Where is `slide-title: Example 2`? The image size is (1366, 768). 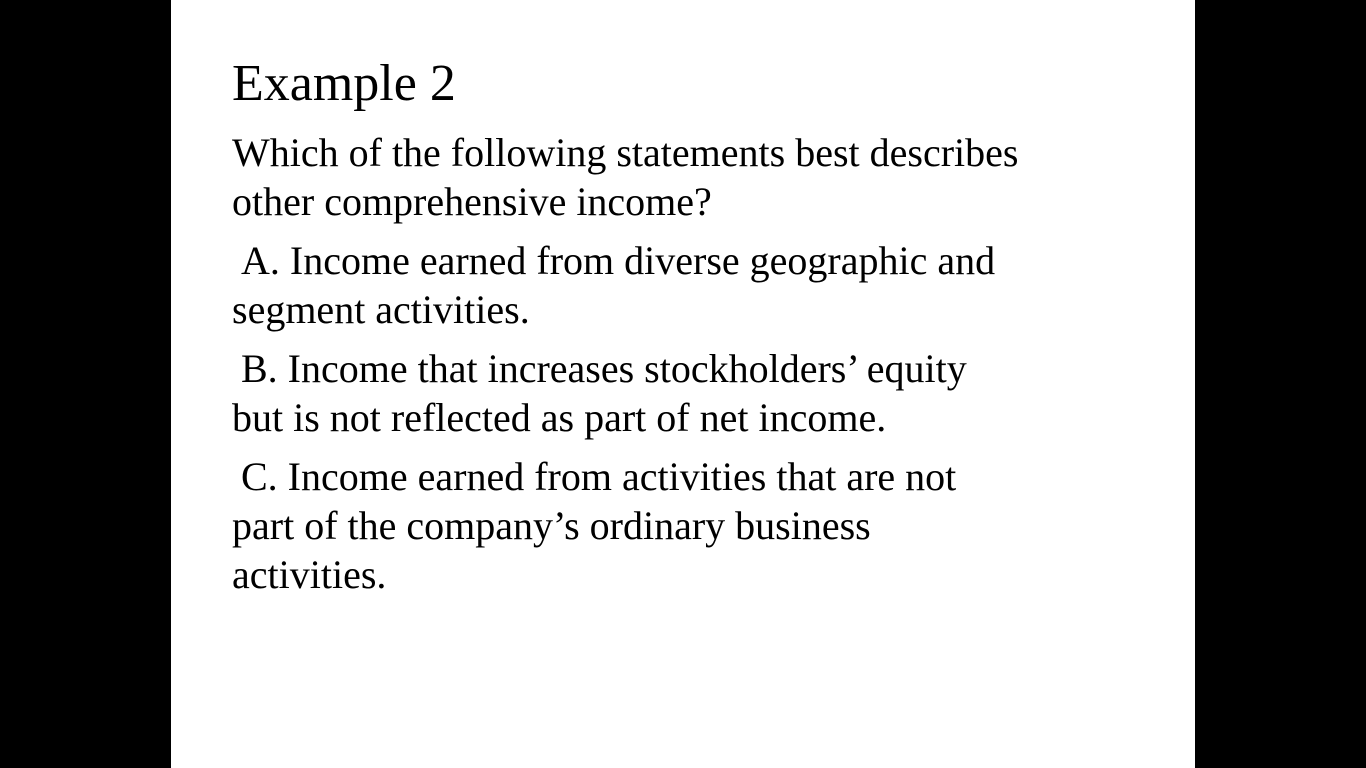
slide-title: Example 2 is located at coordinates (344, 83).